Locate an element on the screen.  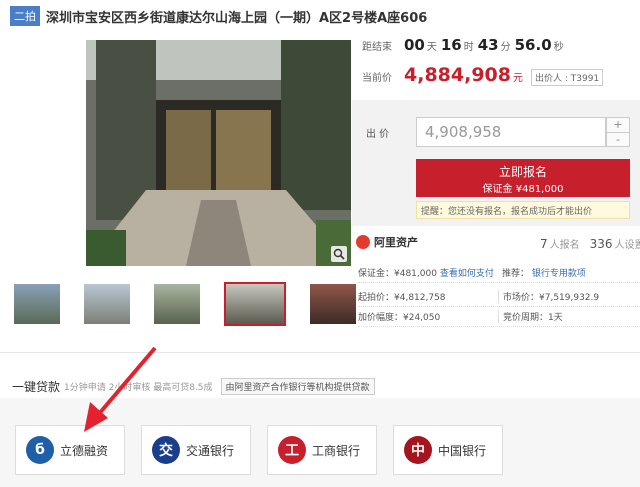
bank-name: 立德融资 is located at coordinates (84, 450).